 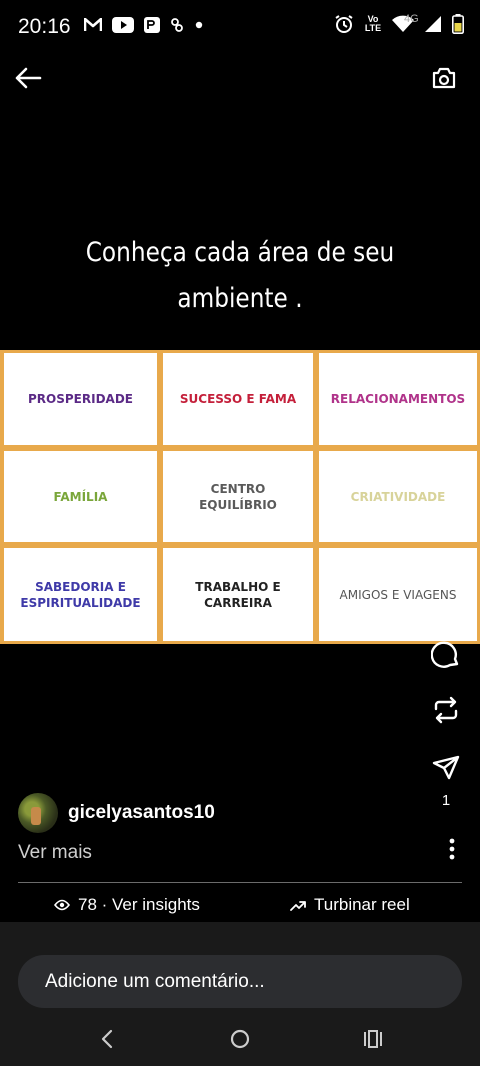 I want to click on grid-cell-centro-equilibrio: CENTRO EQUILÍBRIO, so click(x=238, y=496).